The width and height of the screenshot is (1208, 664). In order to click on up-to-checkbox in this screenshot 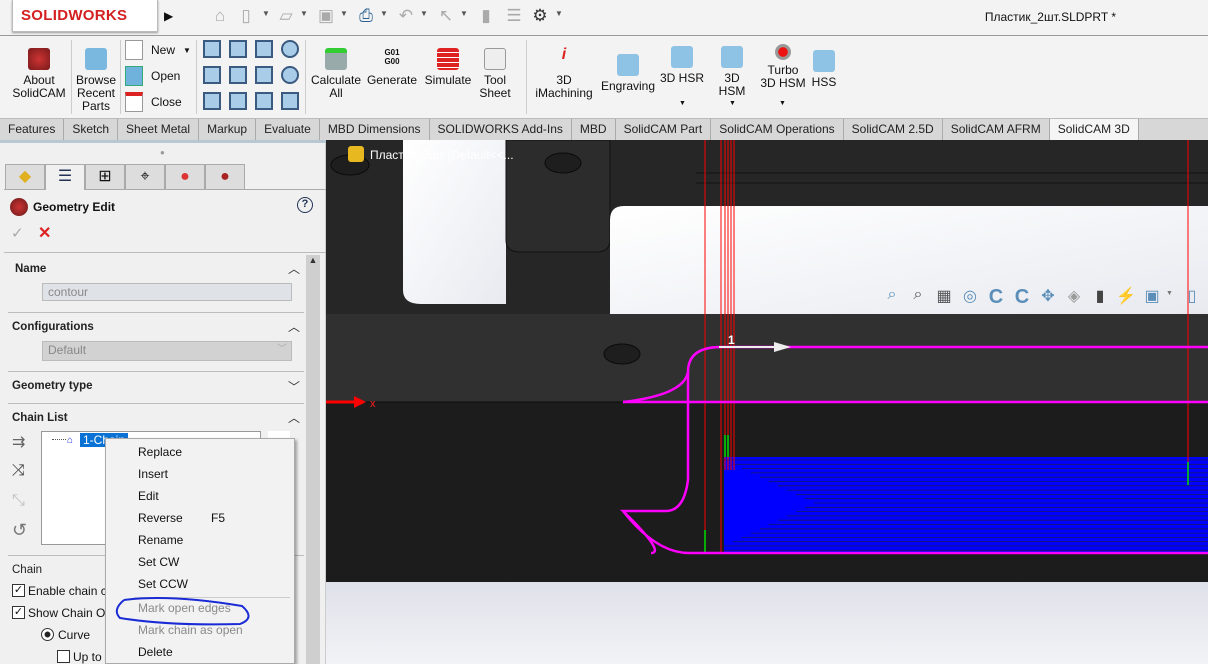, I will do `click(63, 656)`.